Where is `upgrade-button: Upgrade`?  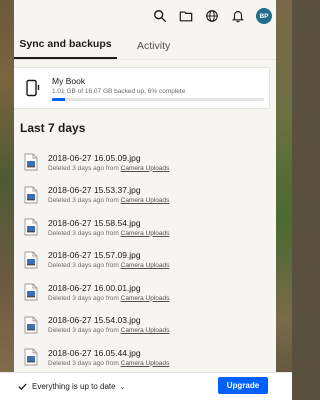
upgrade-button: Upgrade is located at coordinates (243, 385).